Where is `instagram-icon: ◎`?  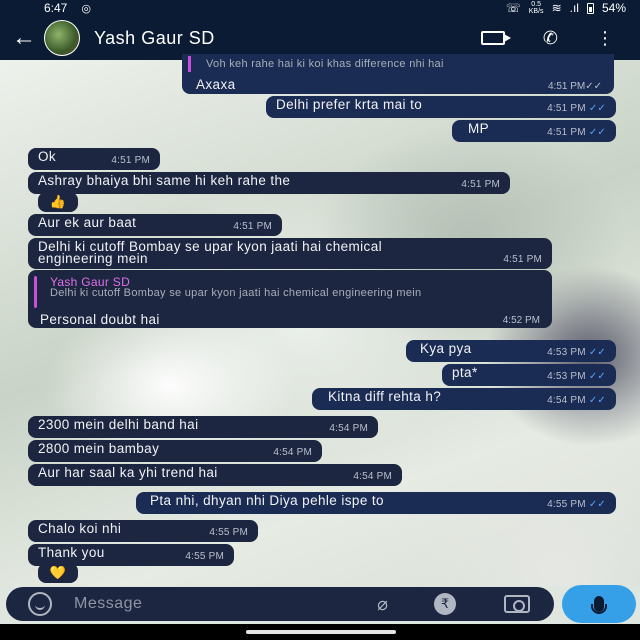 instagram-icon: ◎ is located at coordinates (86, 8).